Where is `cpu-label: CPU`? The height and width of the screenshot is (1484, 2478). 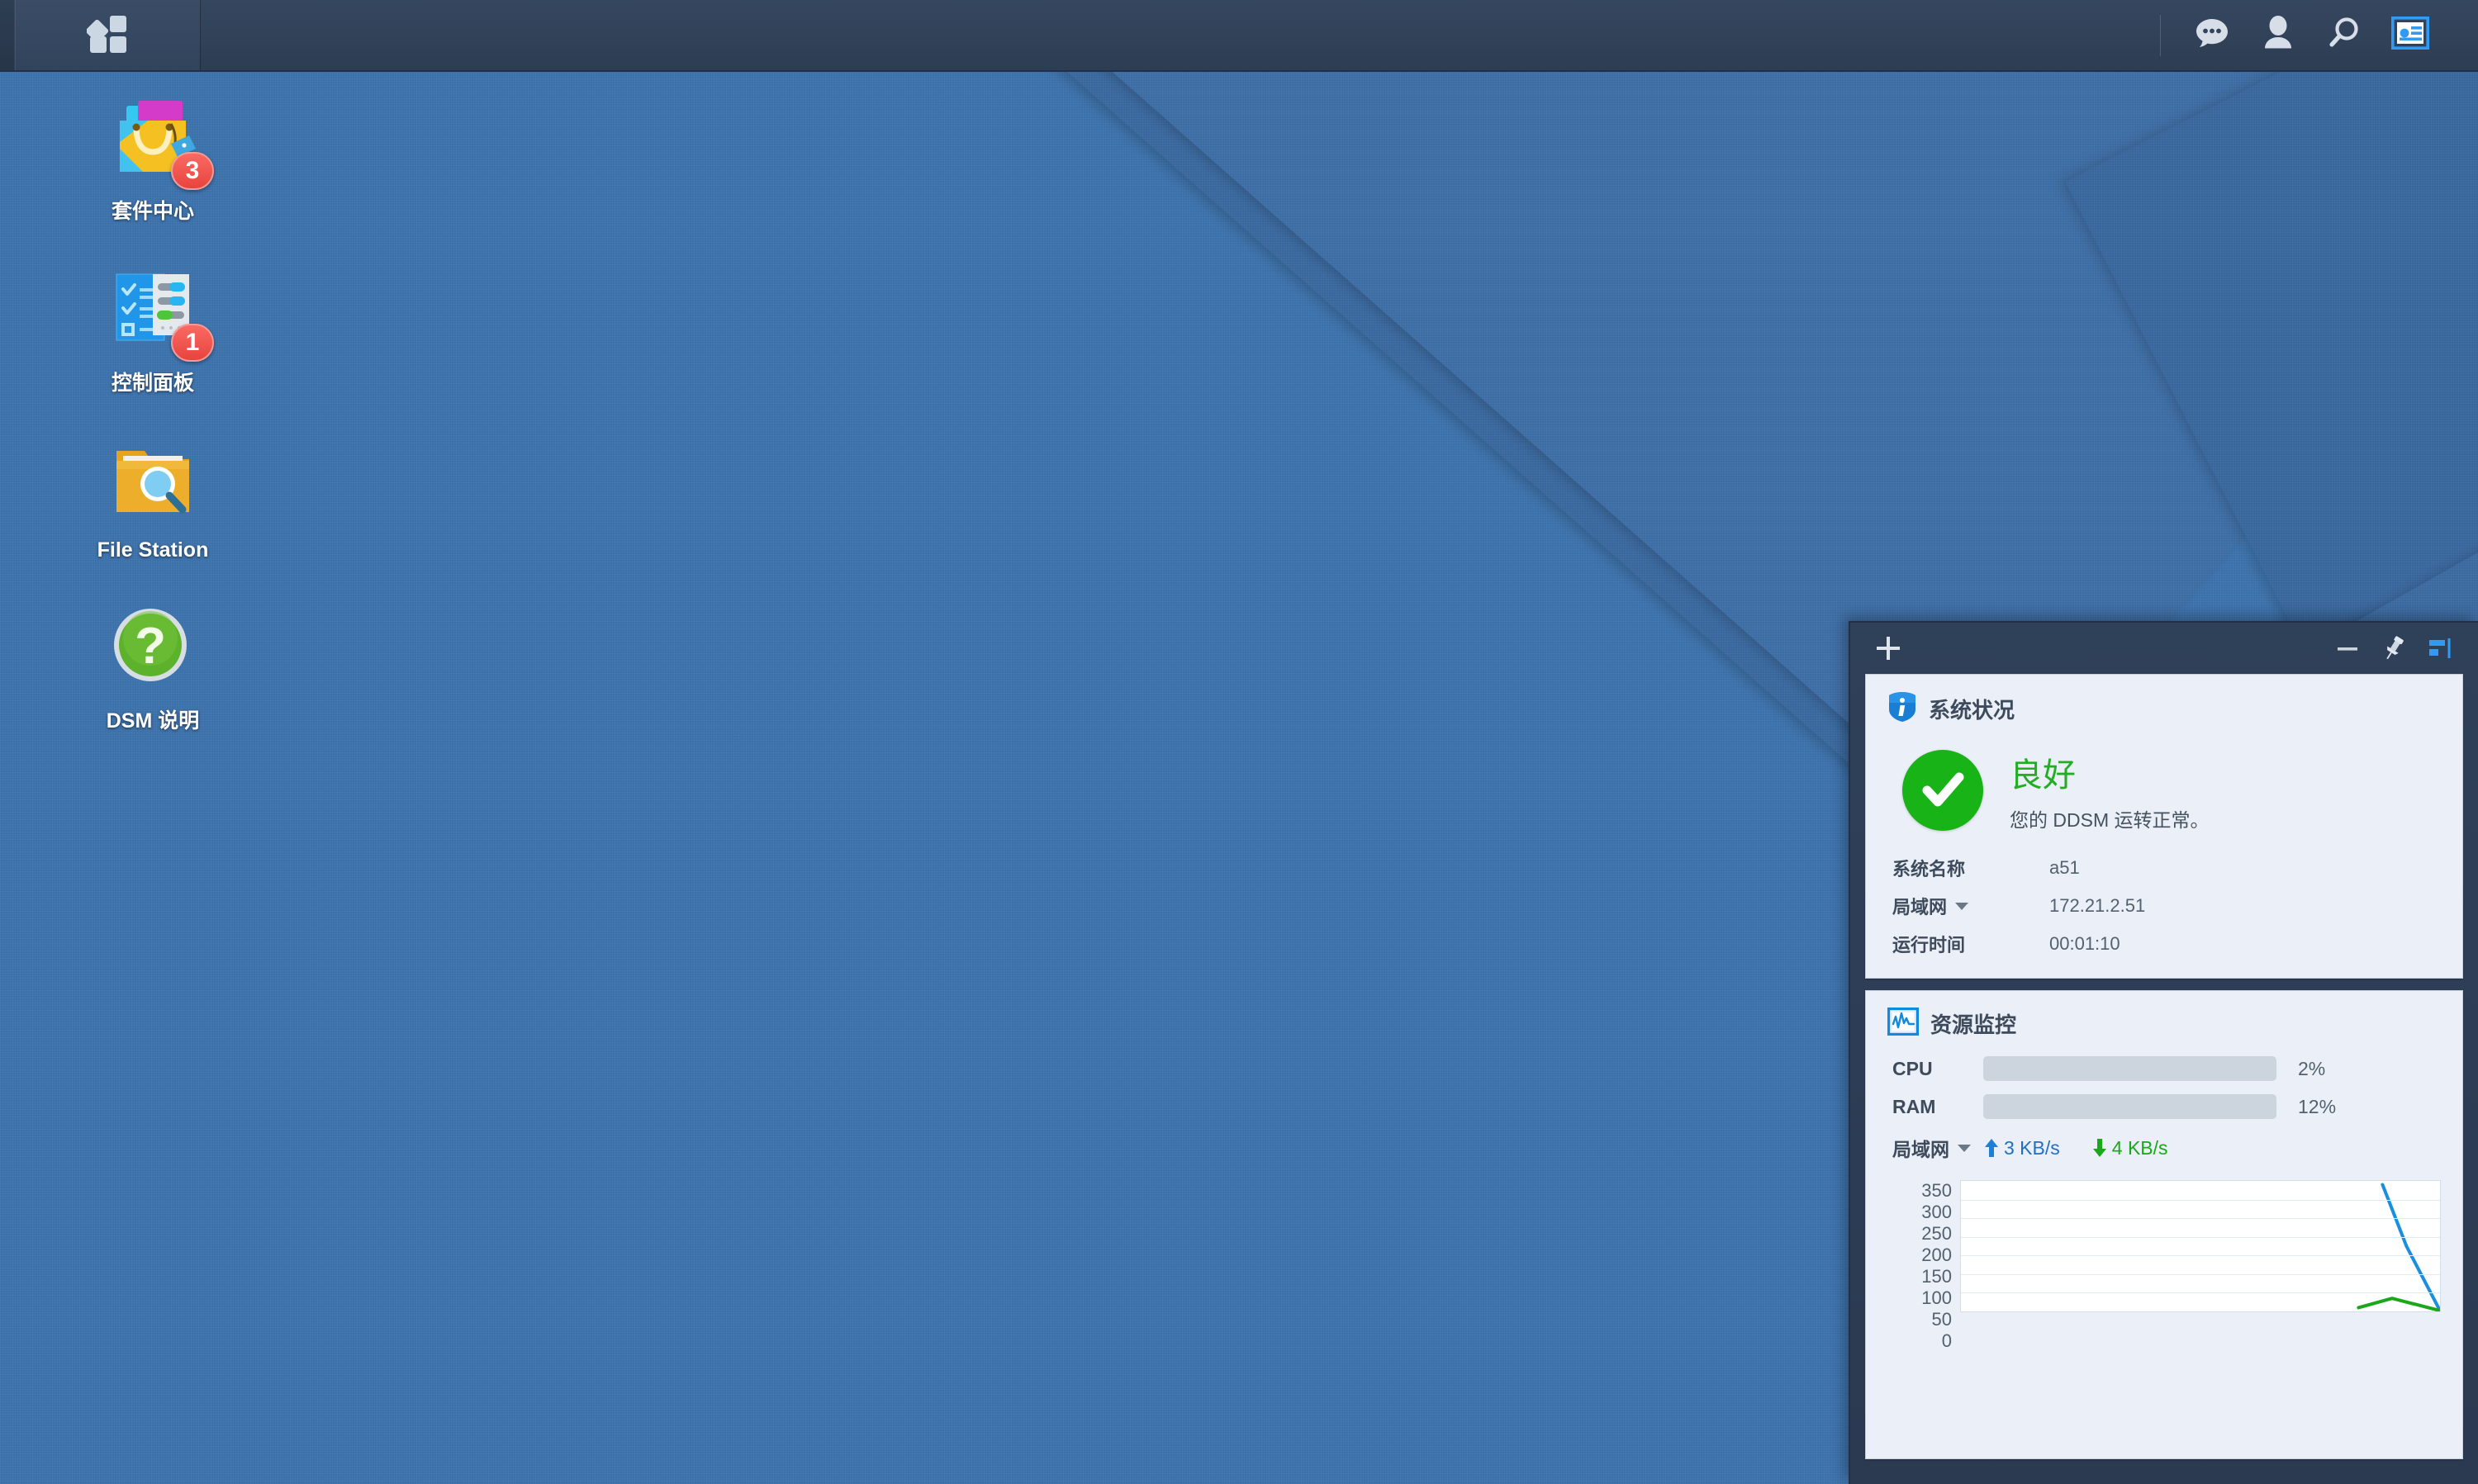
cpu-label: CPU is located at coordinates (1912, 1068).